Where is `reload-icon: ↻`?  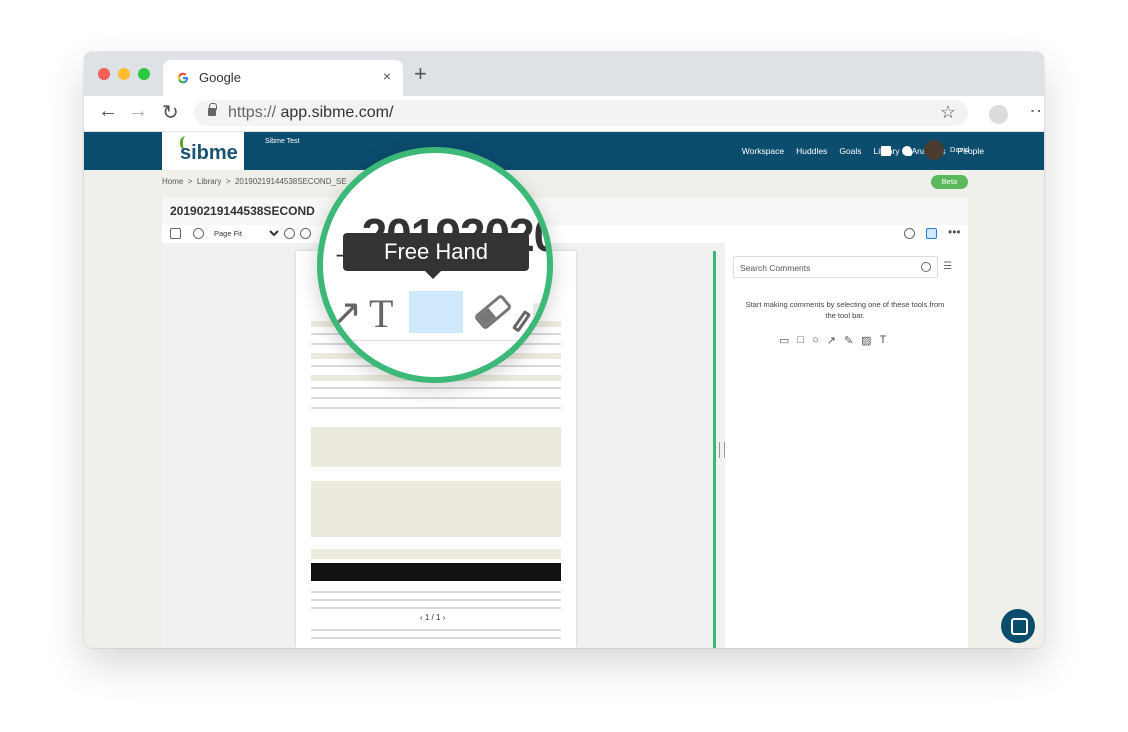 reload-icon: ↻ is located at coordinates (170, 112).